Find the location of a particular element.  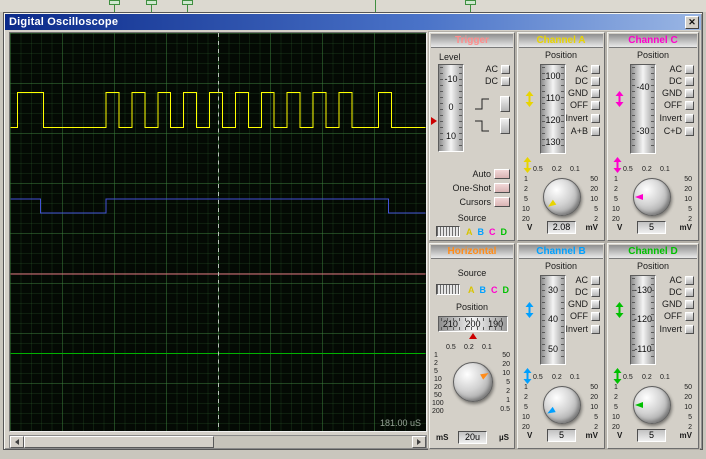

scroll-left-button is located at coordinates (17, 442).